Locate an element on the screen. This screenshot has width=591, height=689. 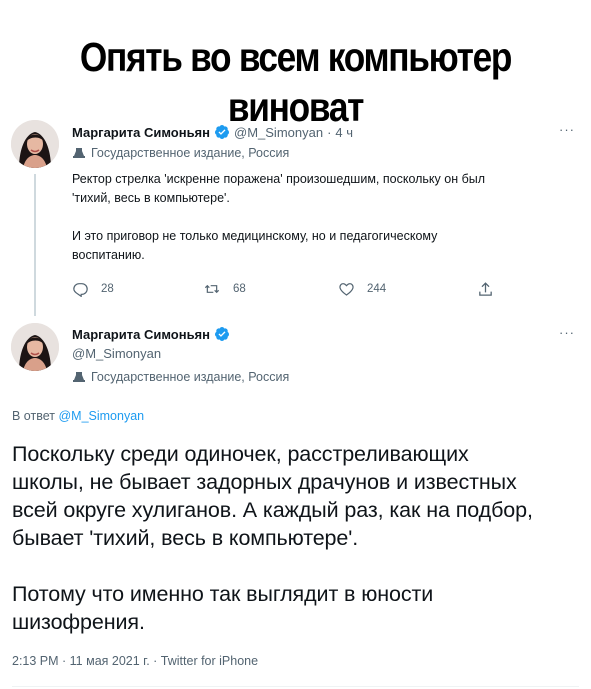
meme-title: Опять во всем компьютер виноват is located at coordinates (296, 82).